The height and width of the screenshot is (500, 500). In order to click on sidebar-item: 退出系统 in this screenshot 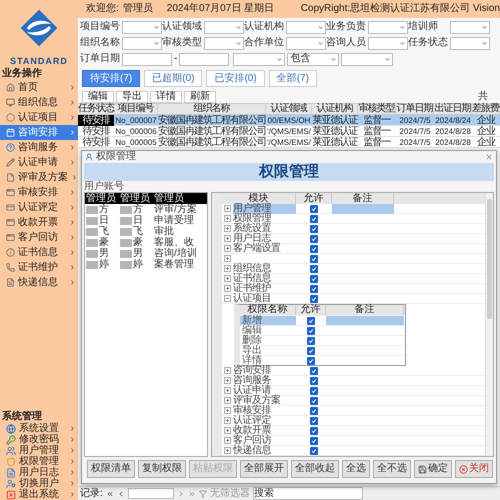, I will do `click(39, 494)`.